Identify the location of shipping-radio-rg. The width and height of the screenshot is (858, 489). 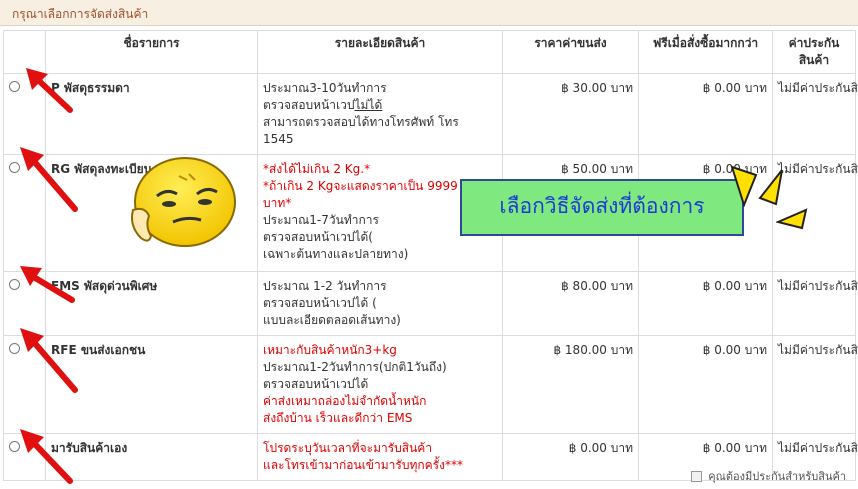
(14, 167).